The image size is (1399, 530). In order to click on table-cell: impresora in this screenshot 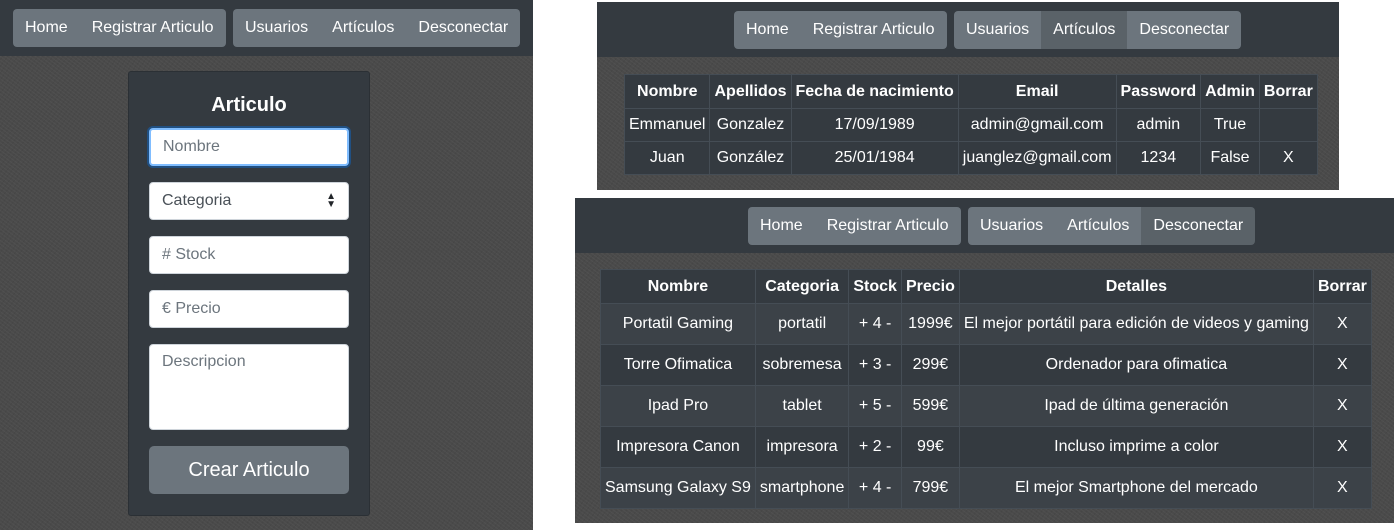, I will do `click(802, 447)`.